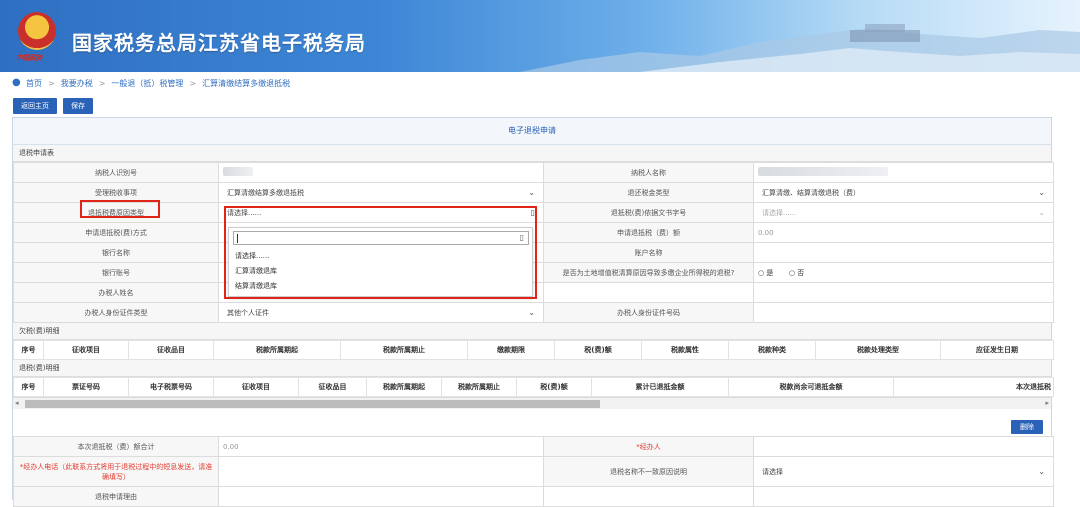 The width and height of the screenshot is (1080, 507). Describe the element at coordinates (903, 252) in the screenshot. I see `account-name-value` at that location.